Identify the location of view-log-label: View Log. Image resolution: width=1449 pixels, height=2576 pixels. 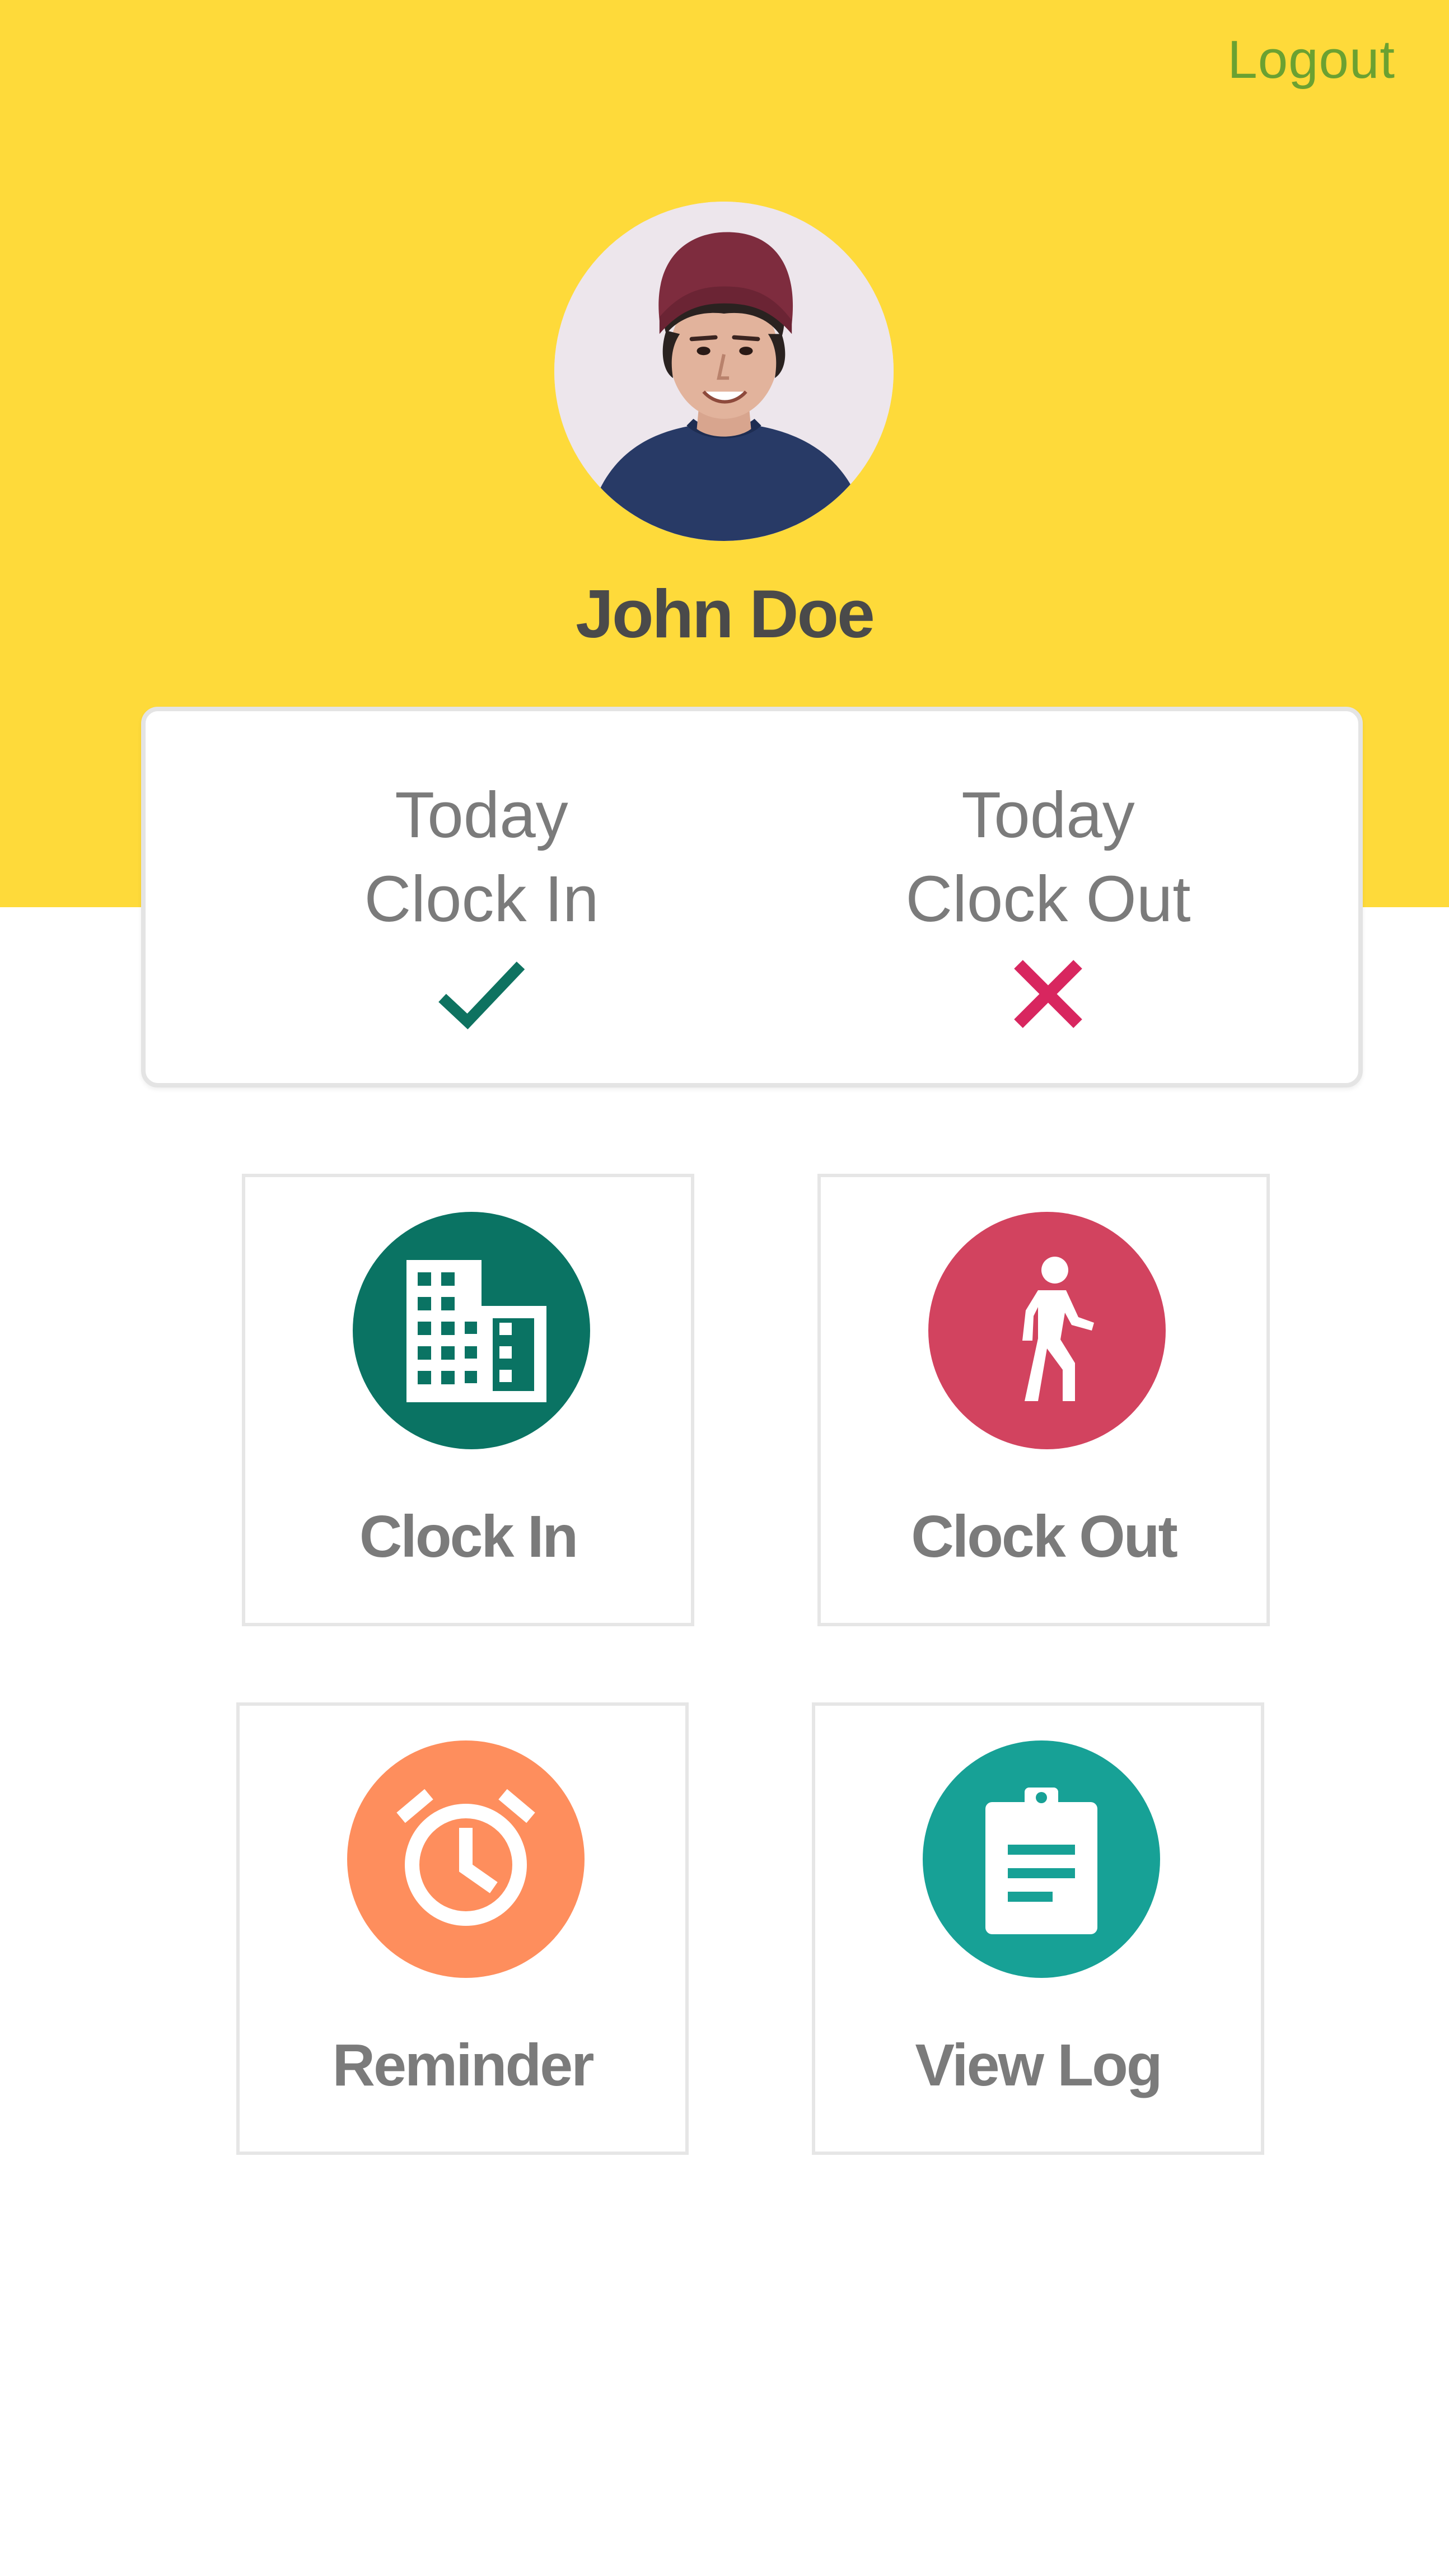
(1039, 2065).